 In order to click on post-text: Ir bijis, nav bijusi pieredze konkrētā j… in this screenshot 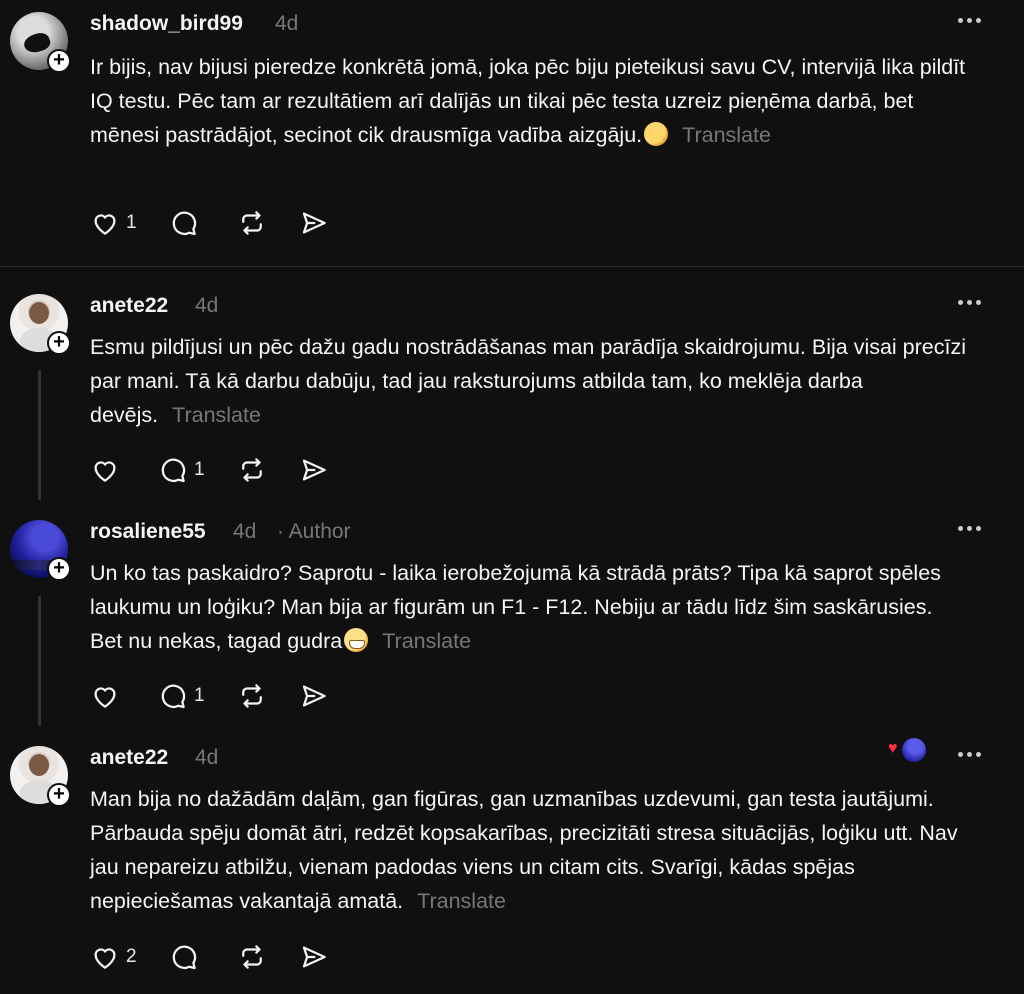, I will do `click(530, 101)`.